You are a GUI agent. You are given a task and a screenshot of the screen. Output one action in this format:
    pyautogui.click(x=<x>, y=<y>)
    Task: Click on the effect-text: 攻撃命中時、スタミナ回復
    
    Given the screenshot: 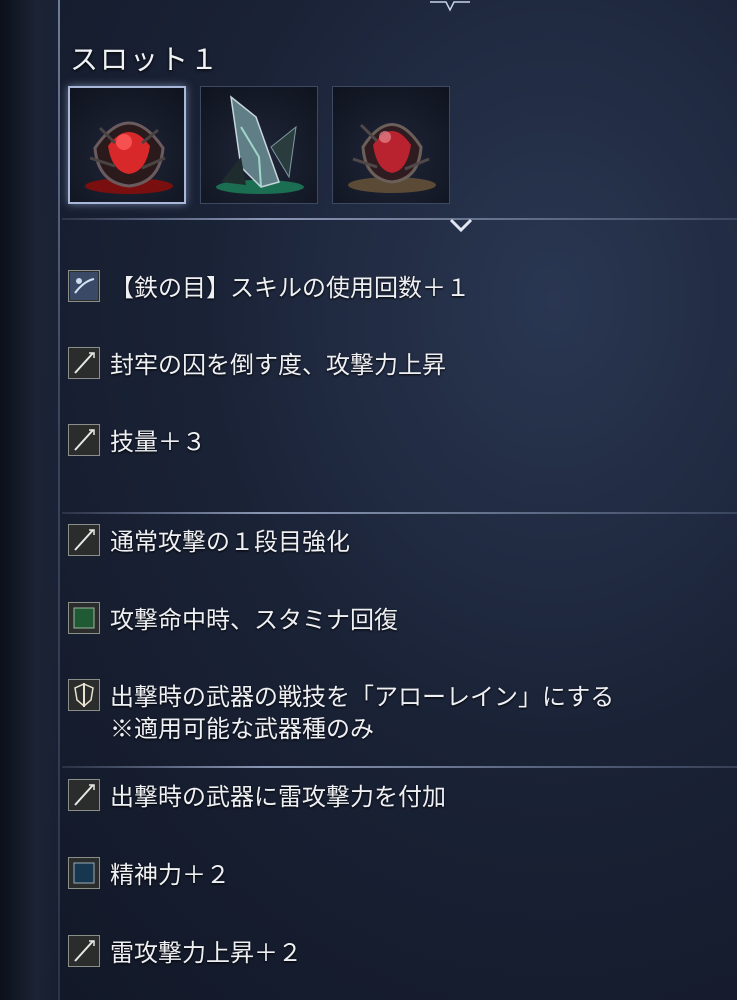 What is the action you would take?
    pyautogui.click(x=254, y=620)
    